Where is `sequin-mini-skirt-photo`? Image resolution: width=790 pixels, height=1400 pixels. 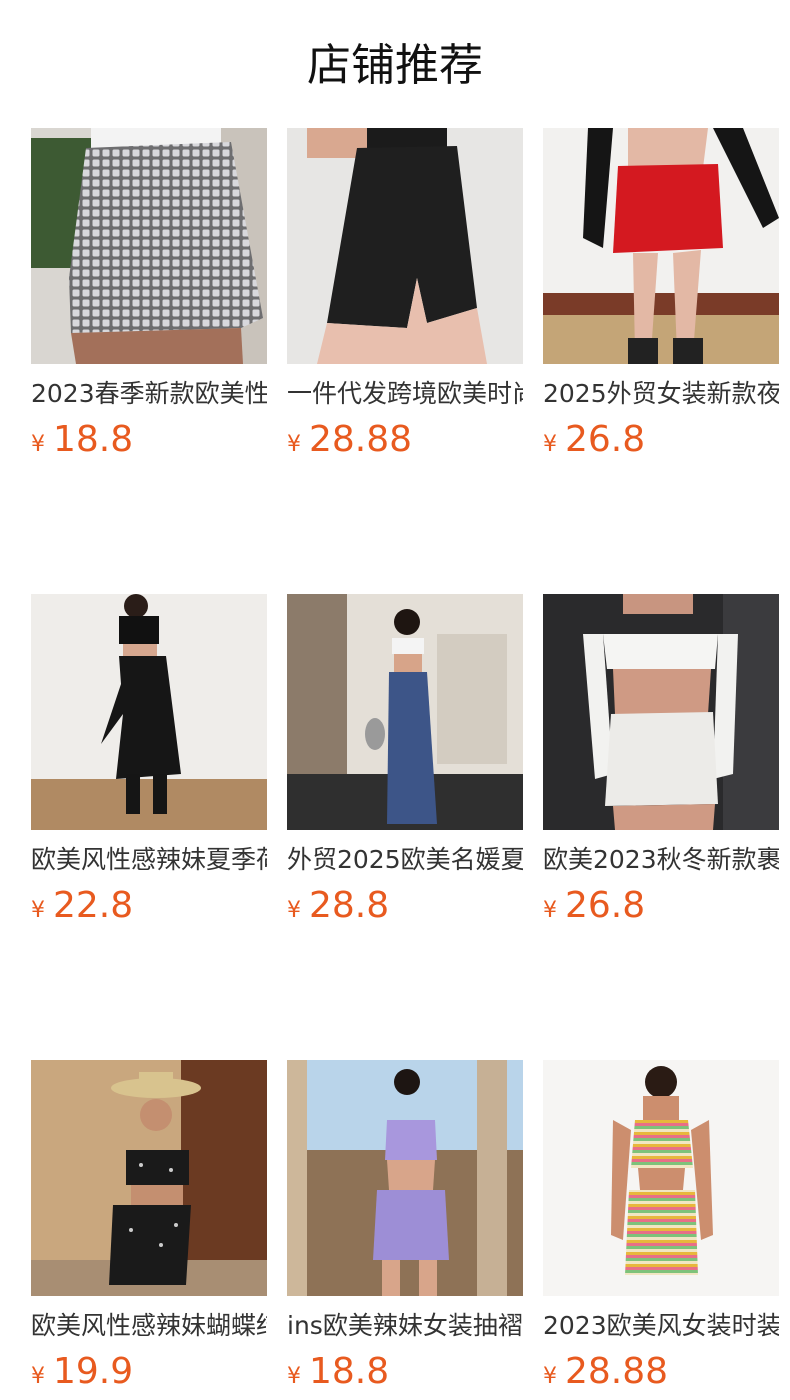 sequin-mini-skirt-photo is located at coordinates (149, 246).